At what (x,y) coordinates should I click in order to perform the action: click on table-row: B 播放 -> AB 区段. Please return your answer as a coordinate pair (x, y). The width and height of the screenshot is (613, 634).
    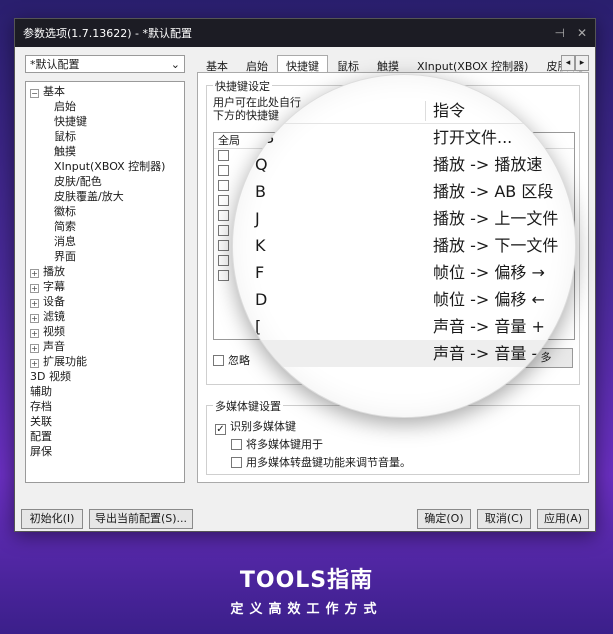
    Looking at the image, I should click on (415, 191).